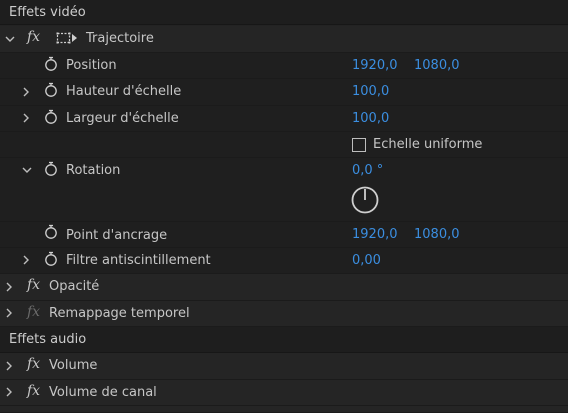 The height and width of the screenshot is (413, 568). What do you see at coordinates (284, 145) in the screenshot?
I see `uniform-scale-row: Echelle uniforme` at bounding box center [284, 145].